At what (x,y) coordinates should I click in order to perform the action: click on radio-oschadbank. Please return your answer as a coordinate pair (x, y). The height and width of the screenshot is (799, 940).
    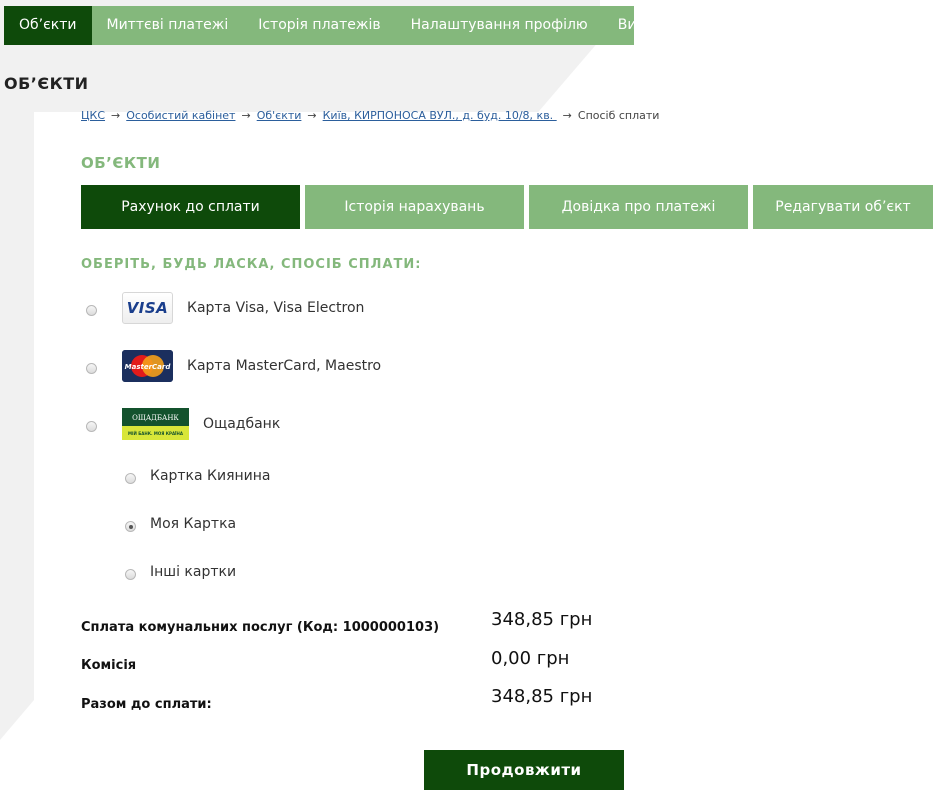
    Looking at the image, I should click on (91, 426).